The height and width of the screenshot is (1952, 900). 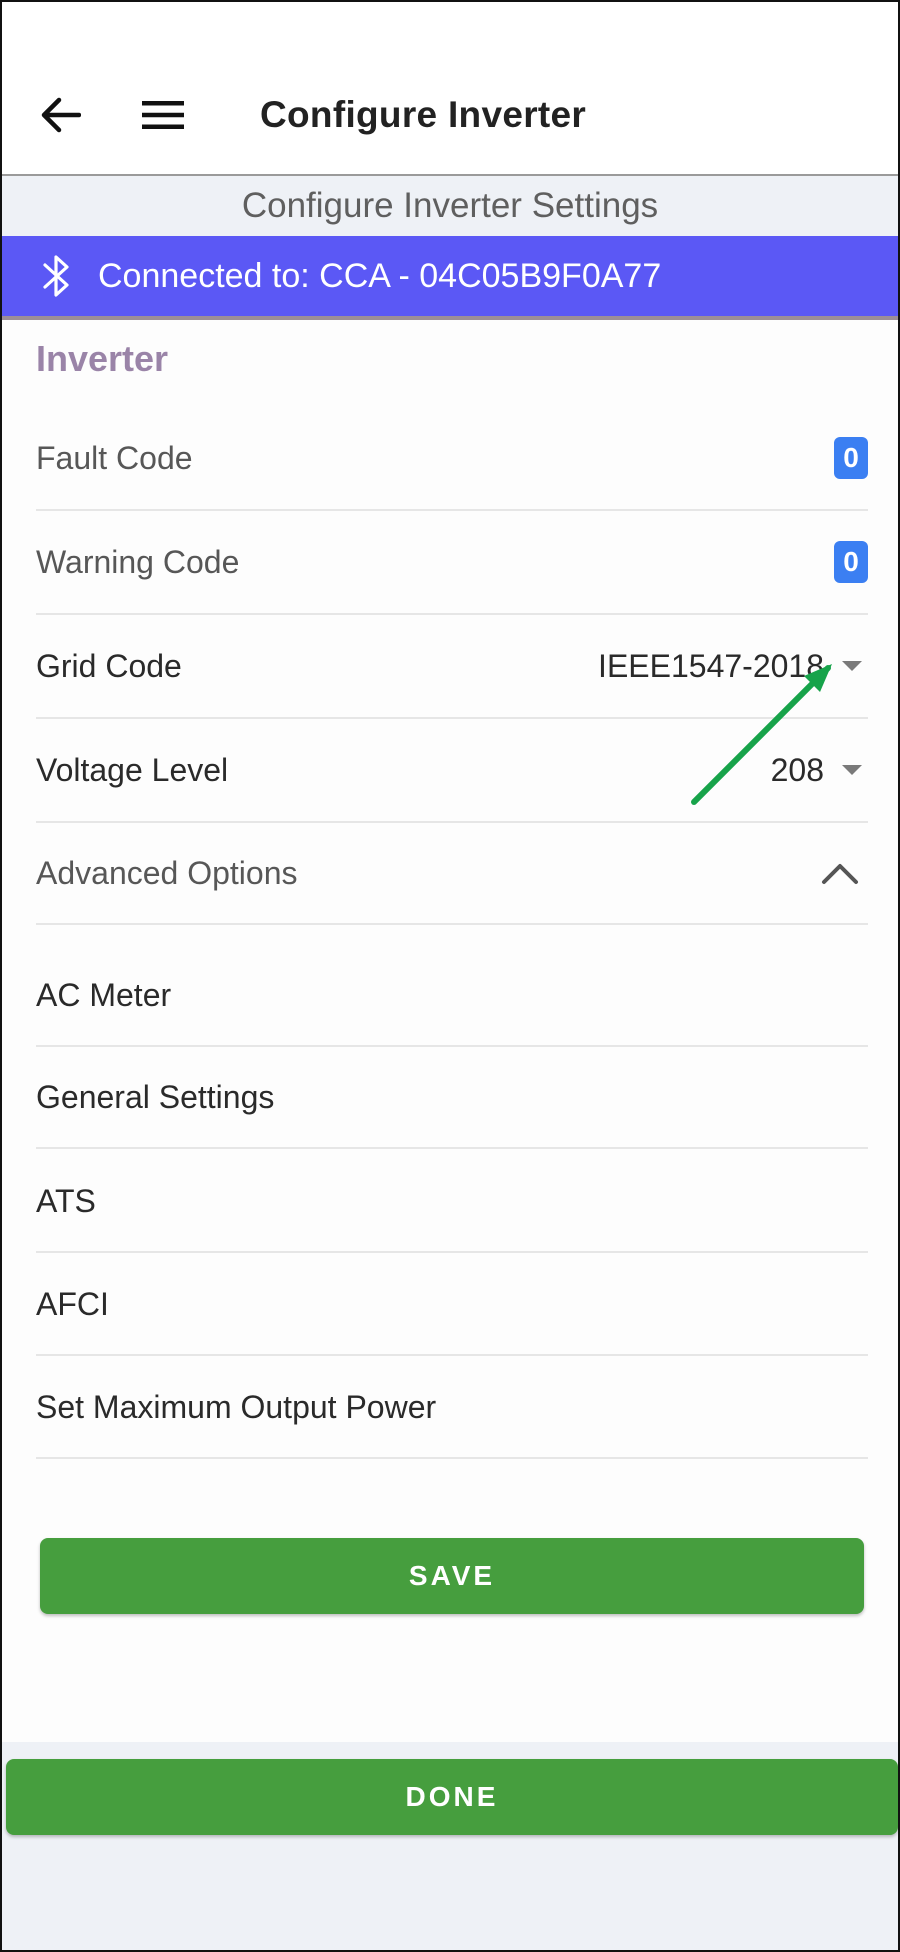 What do you see at coordinates (851, 562) in the screenshot?
I see `warning-code-badge: 0` at bounding box center [851, 562].